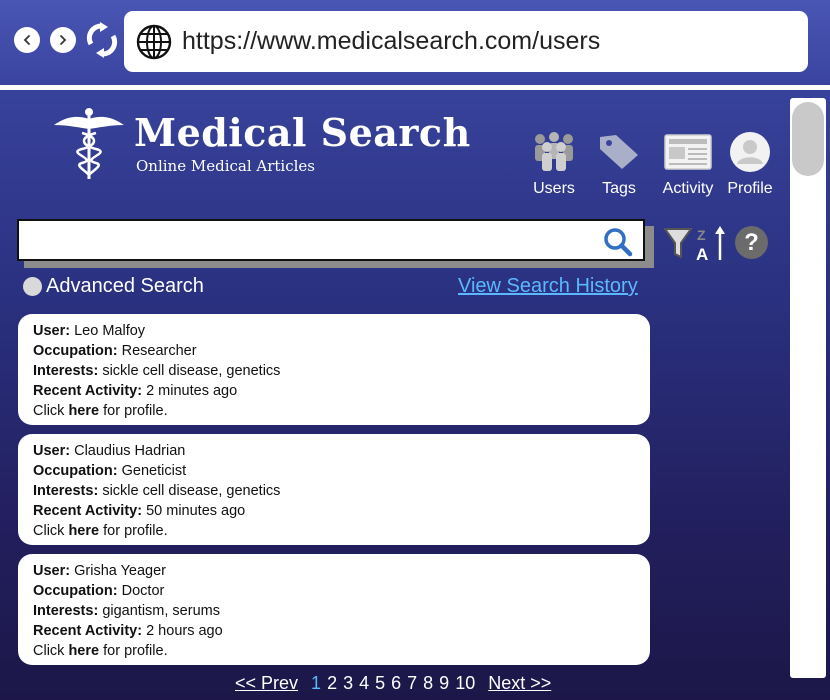 The height and width of the screenshot is (700, 830). What do you see at coordinates (428, 683) in the screenshot?
I see `page-link-8: 8` at bounding box center [428, 683].